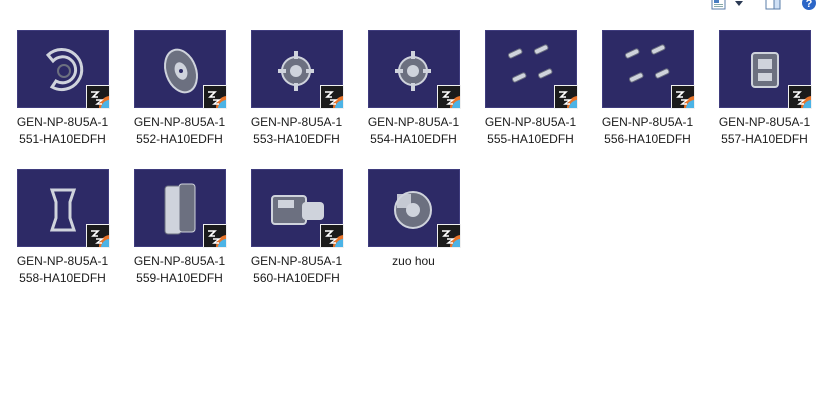  I want to click on file-item: GEN-NP-8U5A-1554-HA10EDFH, so click(413, 89).